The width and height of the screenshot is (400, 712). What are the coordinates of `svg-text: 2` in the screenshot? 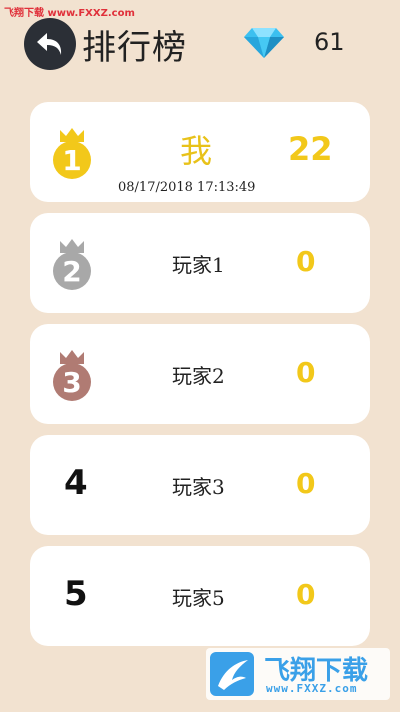 It's located at (71, 271).